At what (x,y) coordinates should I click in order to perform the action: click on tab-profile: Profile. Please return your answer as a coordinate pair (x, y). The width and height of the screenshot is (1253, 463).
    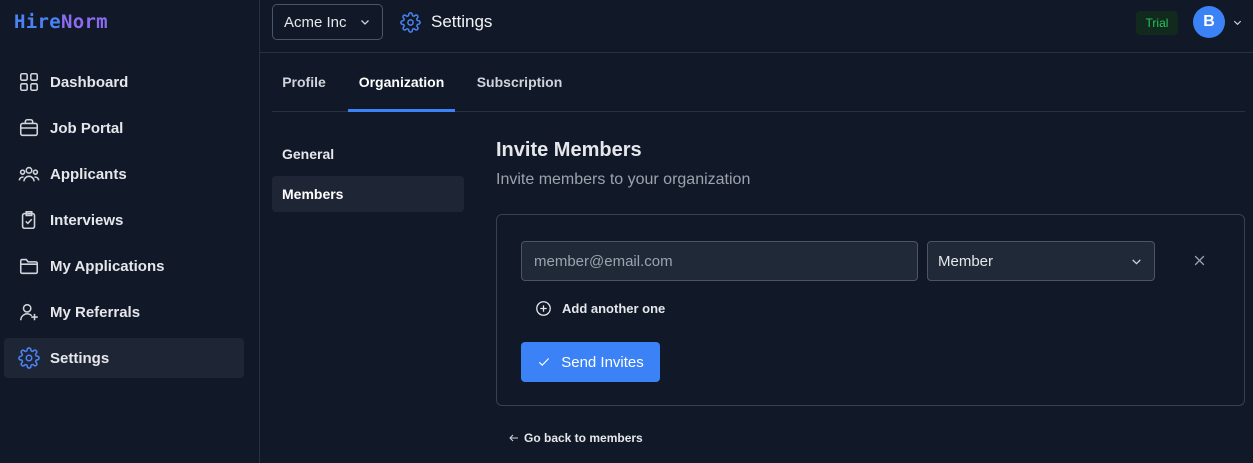
    Looking at the image, I should click on (304, 82).